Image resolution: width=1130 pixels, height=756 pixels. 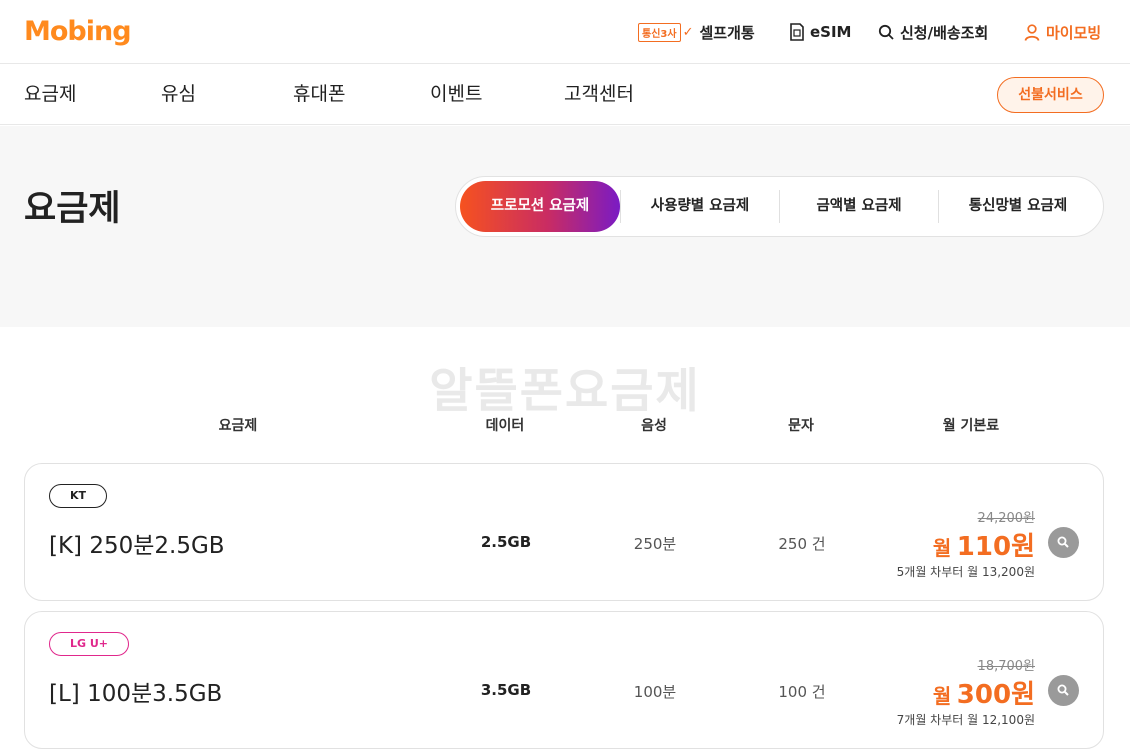 I want to click on plan-data: 2.5GB, so click(x=506, y=542).